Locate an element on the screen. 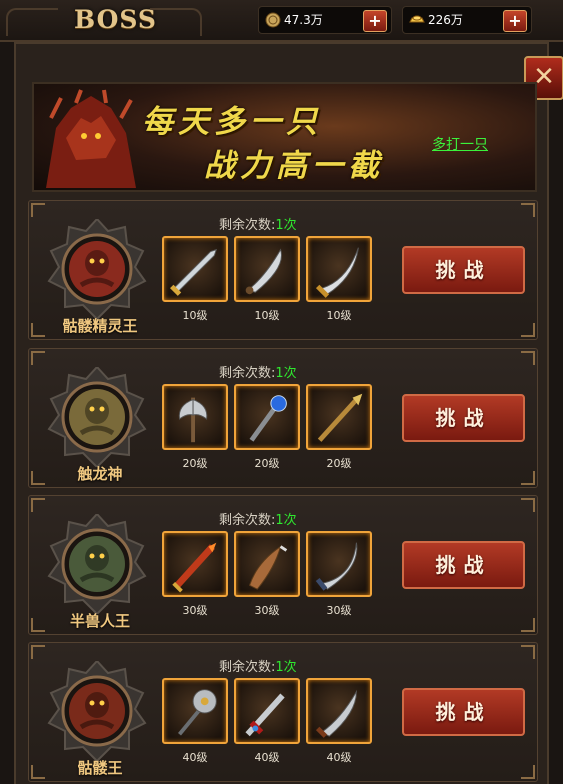 The width and height of the screenshot is (563, 784). boss-name: 半兽人王 is located at coordinates (99, 621).